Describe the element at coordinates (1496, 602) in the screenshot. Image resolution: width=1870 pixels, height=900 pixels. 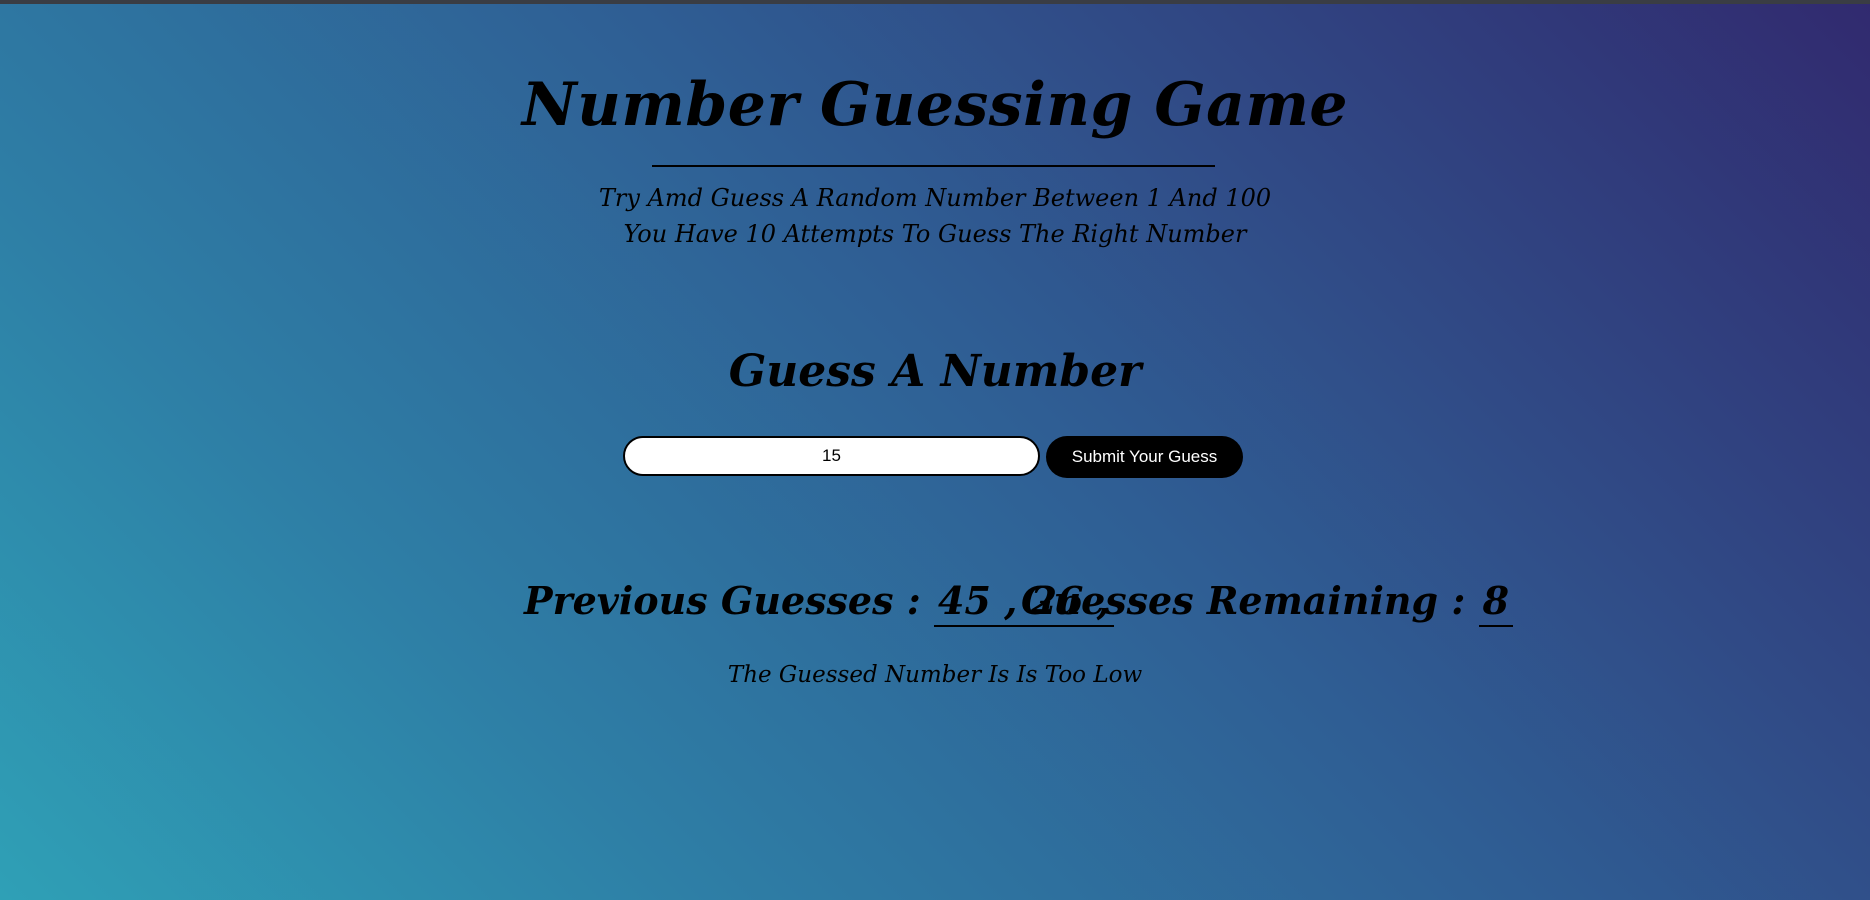
I see `guesses-remaining-value: 8` at that location.